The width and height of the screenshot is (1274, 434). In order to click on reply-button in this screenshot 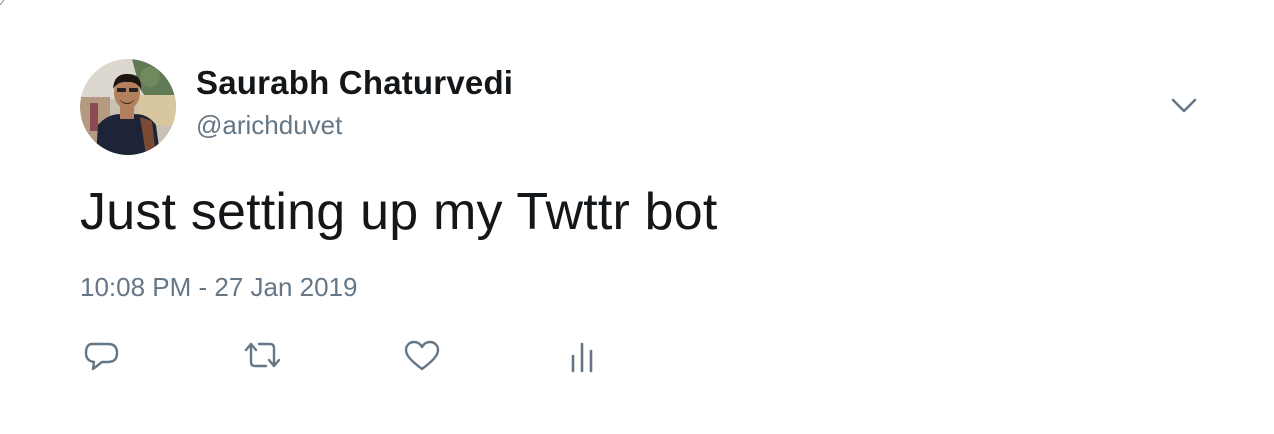, I will do `click(102, 356)`.